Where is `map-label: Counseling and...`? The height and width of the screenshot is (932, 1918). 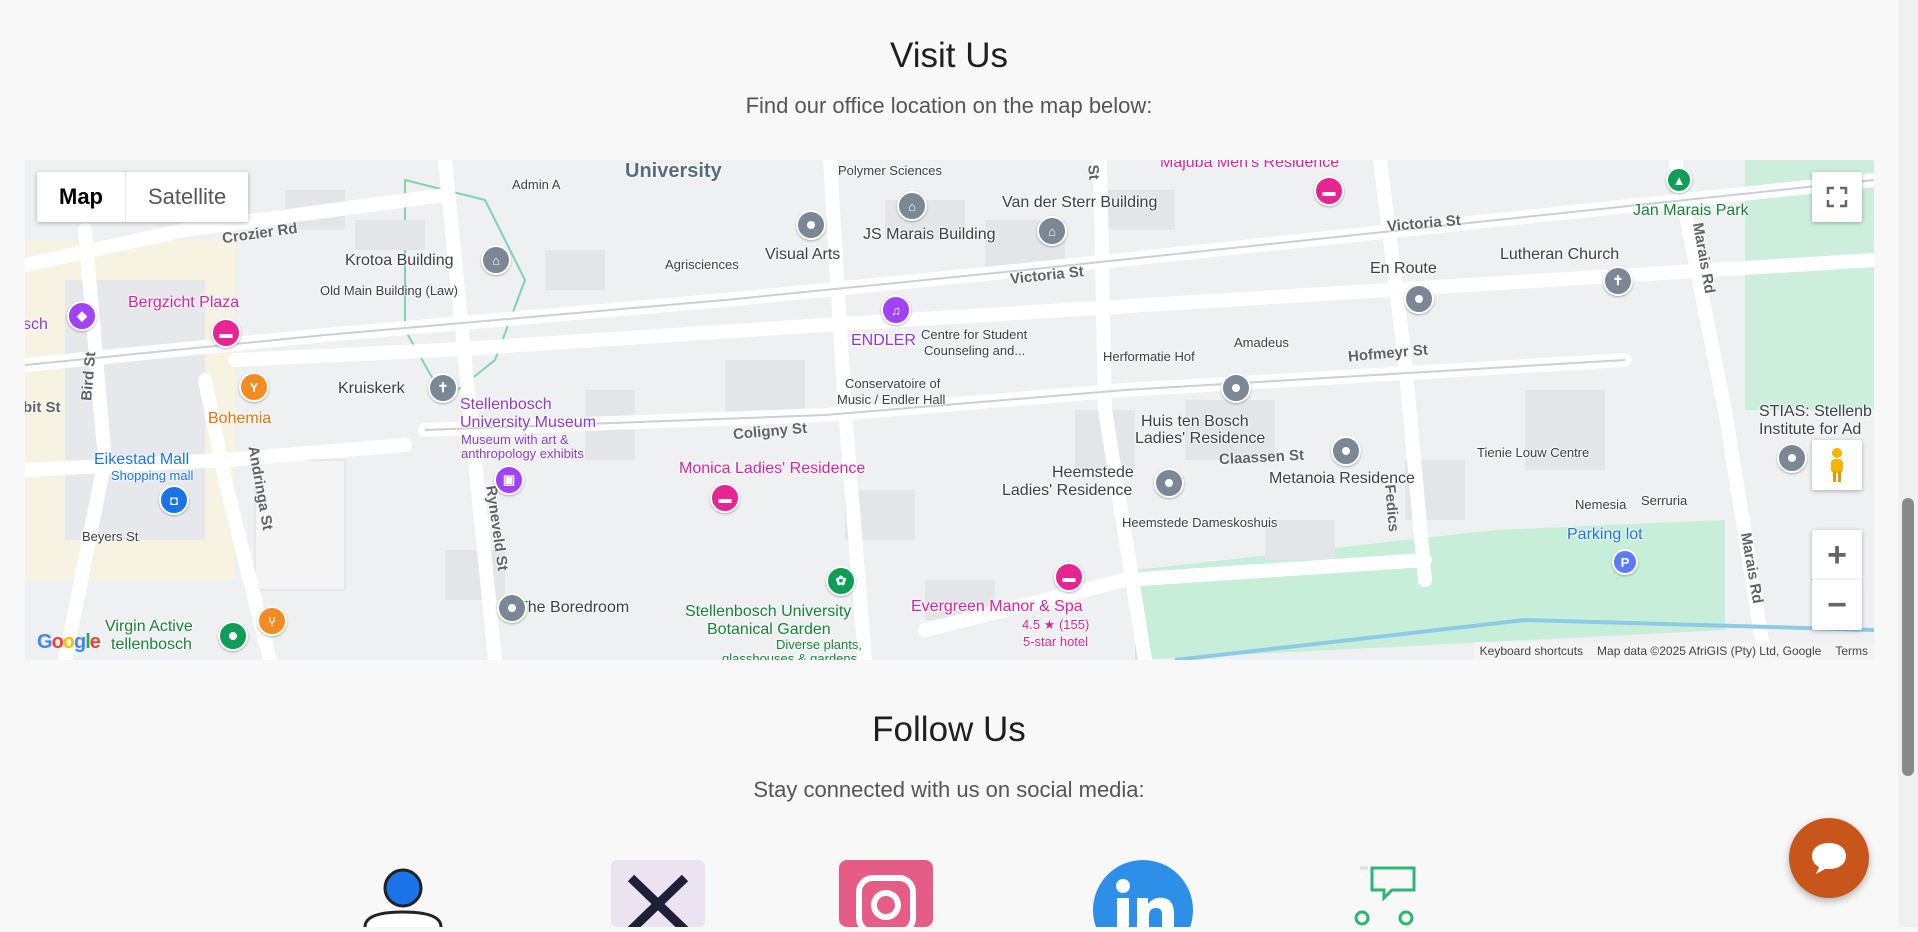
map-label: Counseling and... is located at coordinates (975, 350).